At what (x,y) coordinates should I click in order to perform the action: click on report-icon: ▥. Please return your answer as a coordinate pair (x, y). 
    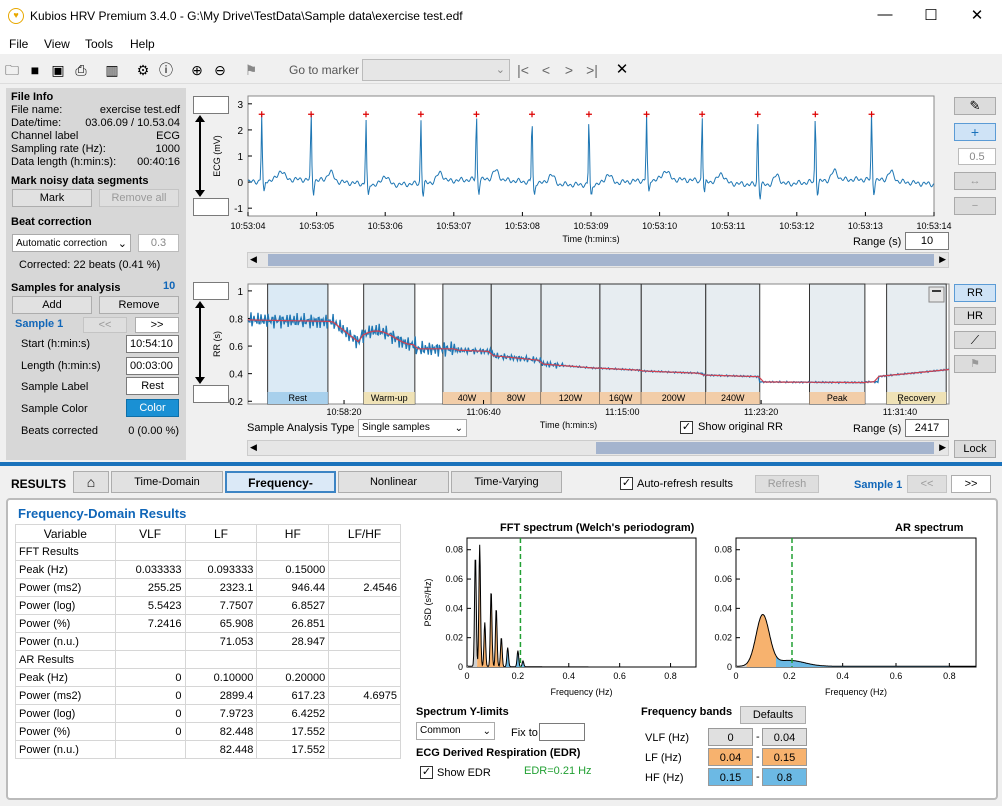
    Looking at the image, I should click on (112, 70).